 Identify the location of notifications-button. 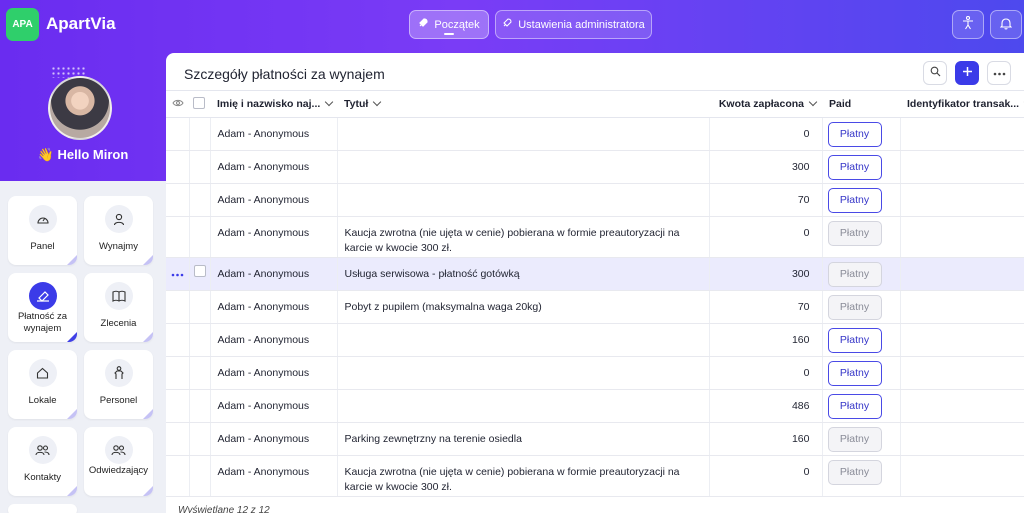
(1006, 24).